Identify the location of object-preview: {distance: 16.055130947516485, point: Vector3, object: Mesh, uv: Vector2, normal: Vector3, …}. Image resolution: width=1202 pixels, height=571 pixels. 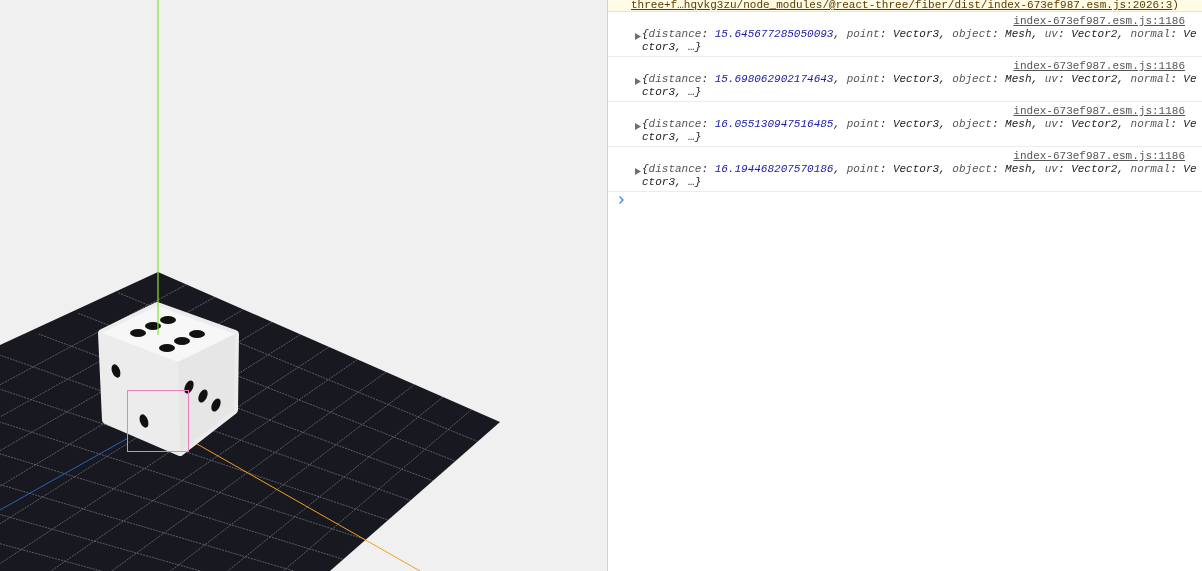
(920, 131).